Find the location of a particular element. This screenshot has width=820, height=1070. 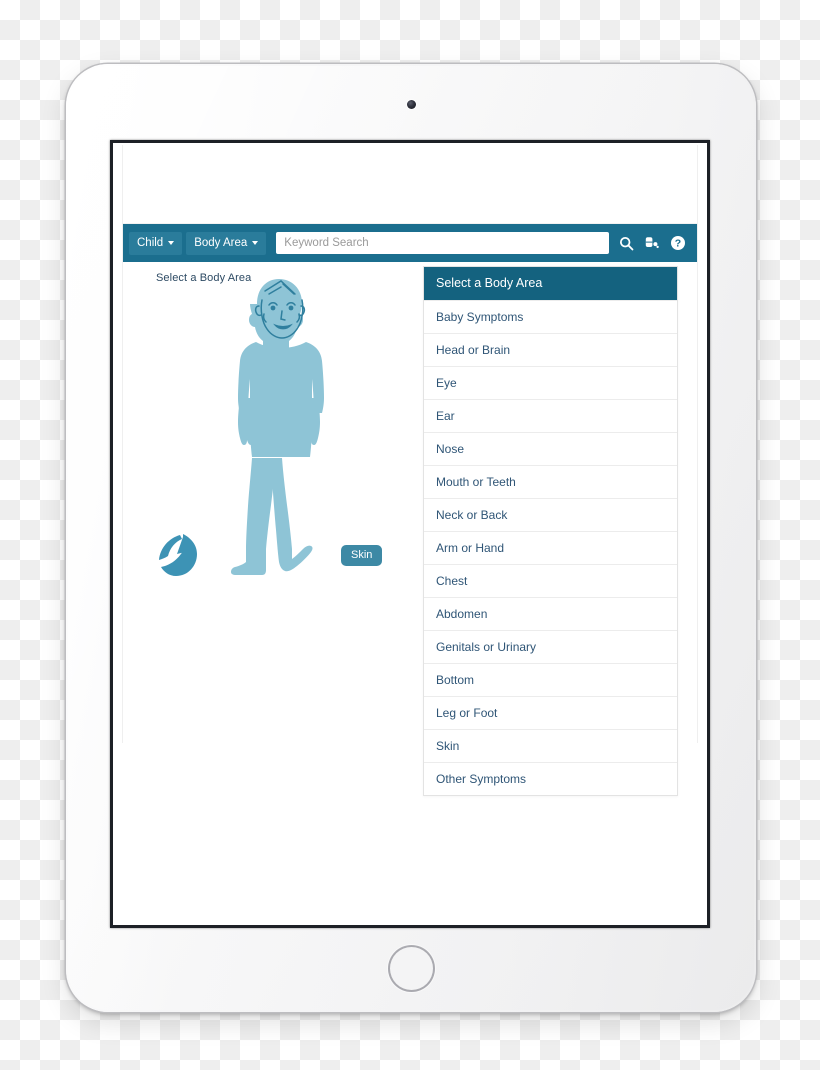

list-item: Other Symptoms is located at coordinates (550, 778).